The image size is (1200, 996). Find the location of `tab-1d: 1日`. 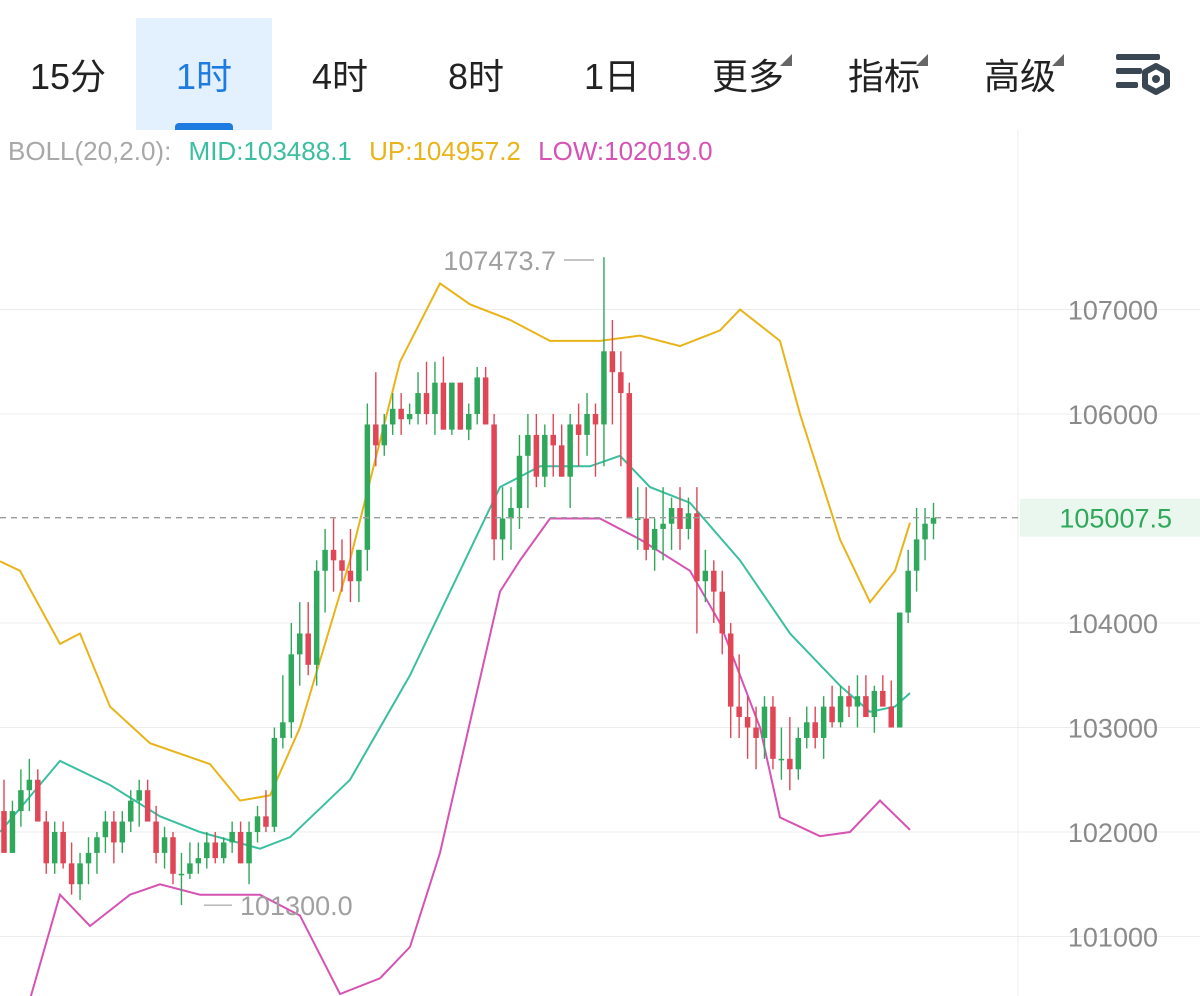

tab-1d: 1日 is located at coordinates (612, 74).